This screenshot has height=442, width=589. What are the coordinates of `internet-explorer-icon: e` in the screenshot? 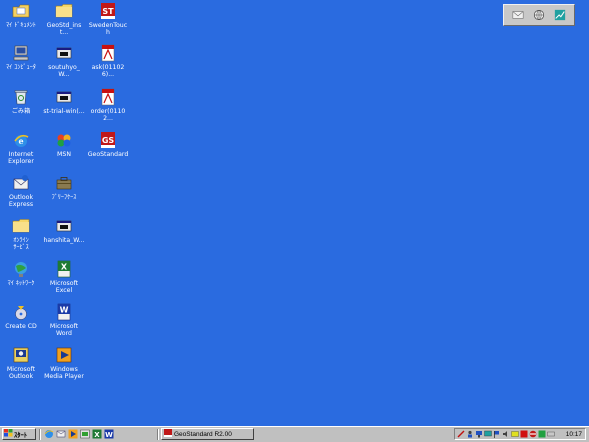 It's located at (21, 140).